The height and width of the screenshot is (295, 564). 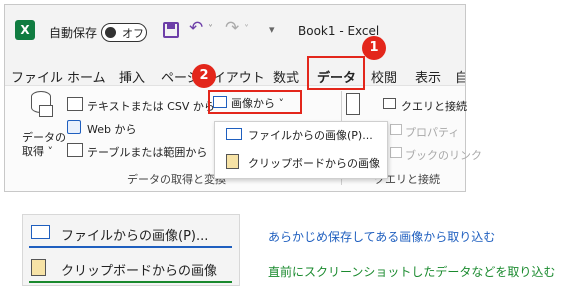 I want to click on tab-file: ファイル, so click(x=37, y=76).